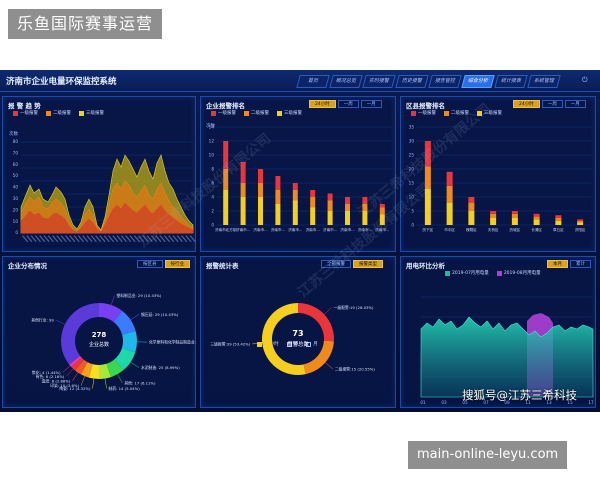 This screenshot has height=480, width=600. Describe the element at coordinates (471, 229) in the screenshot. I see `district-x-label: 槐荫区` at that location.